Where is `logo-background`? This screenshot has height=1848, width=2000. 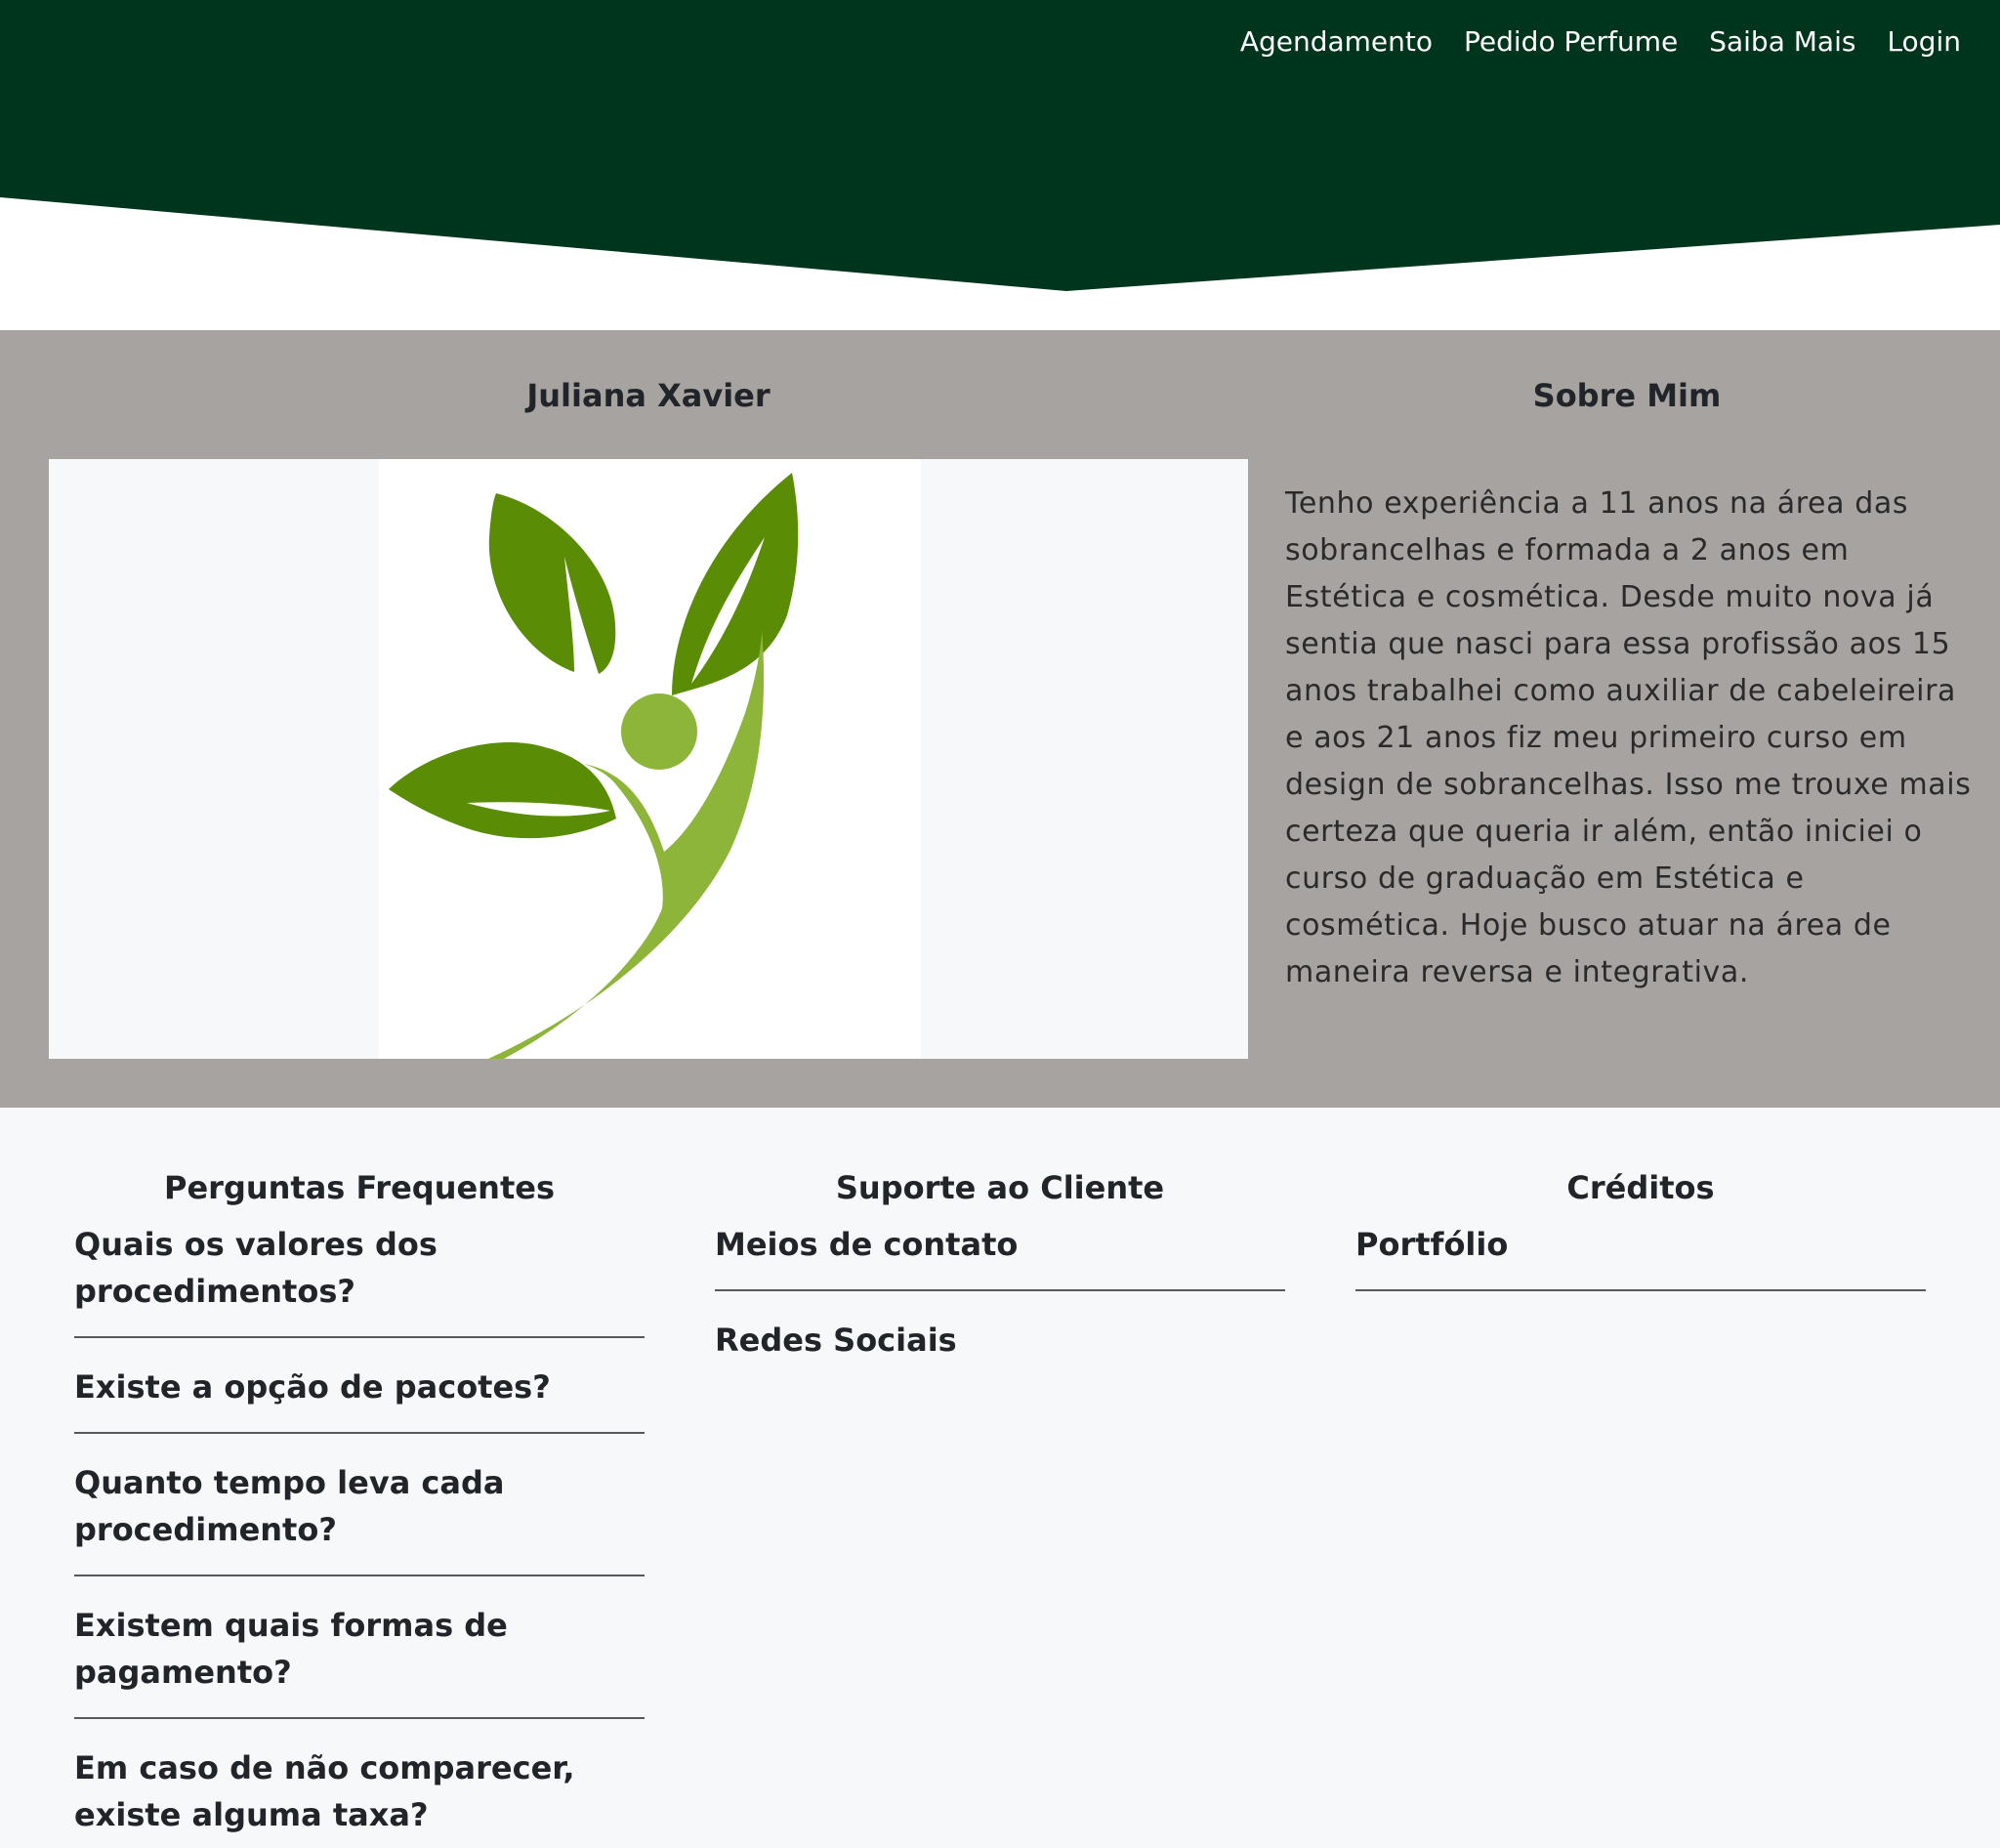
logo-background is located at coordinates (650, 759).